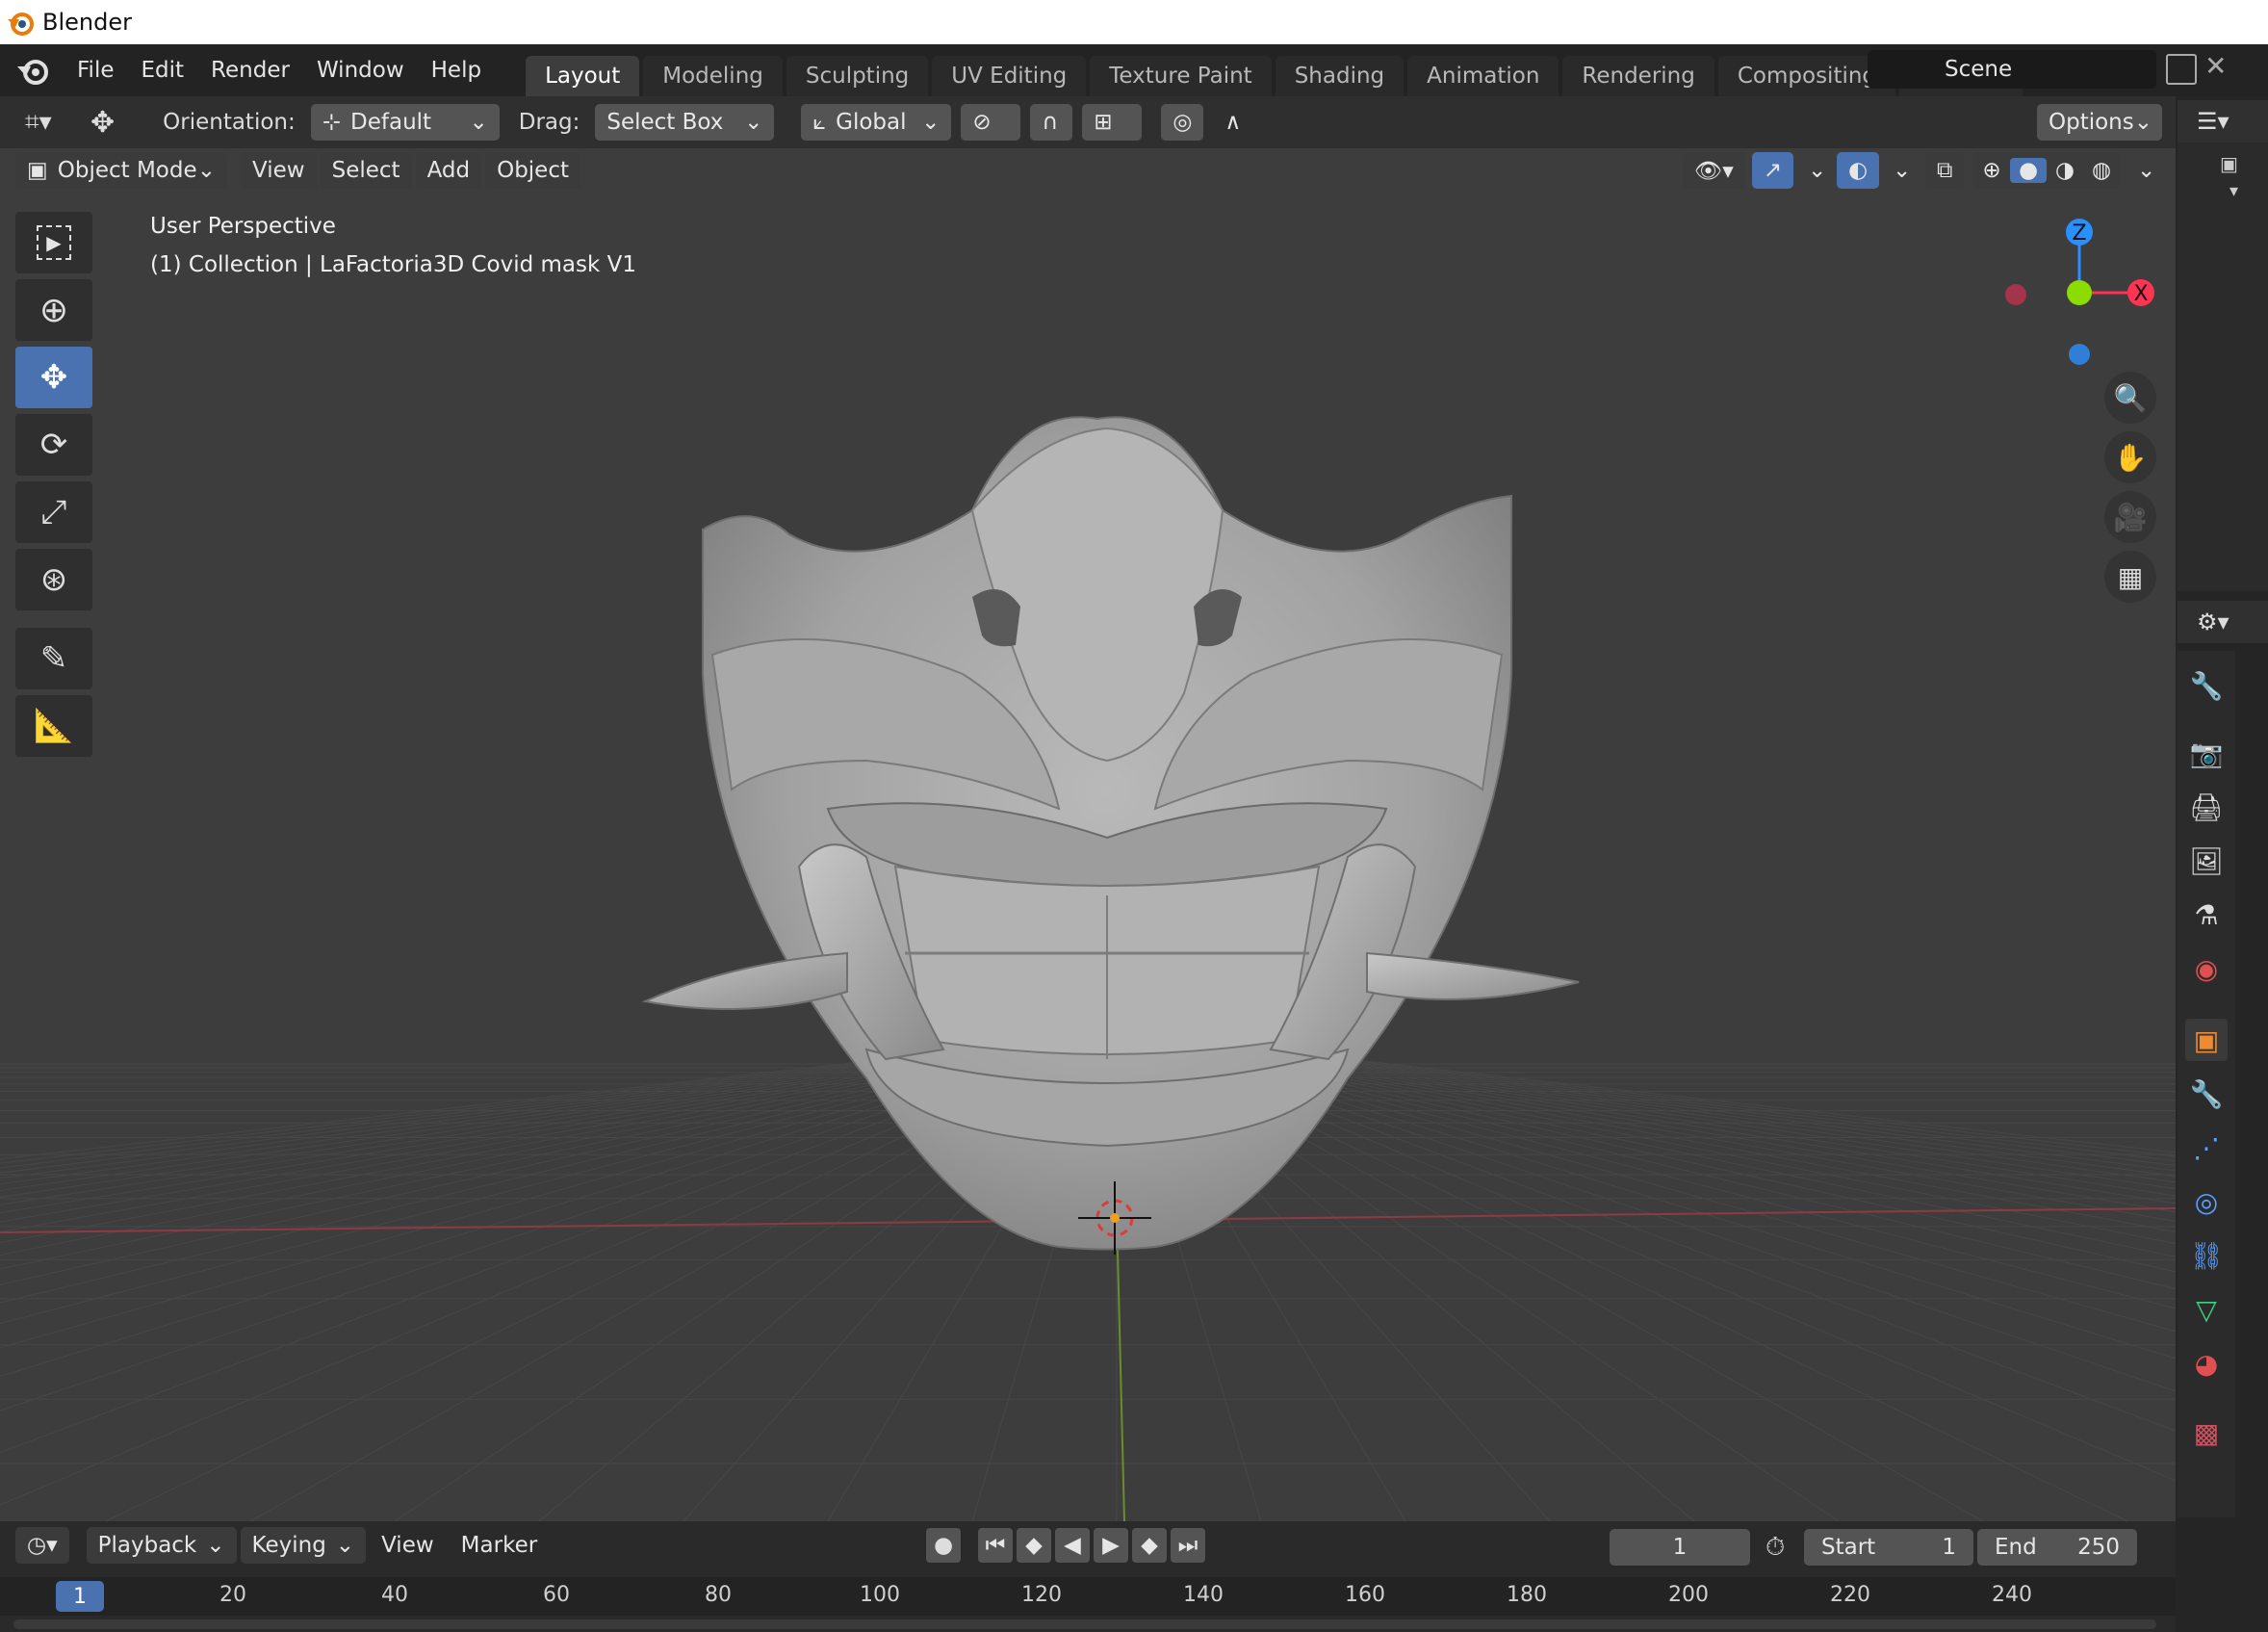 The height and width of the screenshot is (1632, 2268). I want to click on timeline-editor-type-icon: ◷▾, so click(42, 1545).